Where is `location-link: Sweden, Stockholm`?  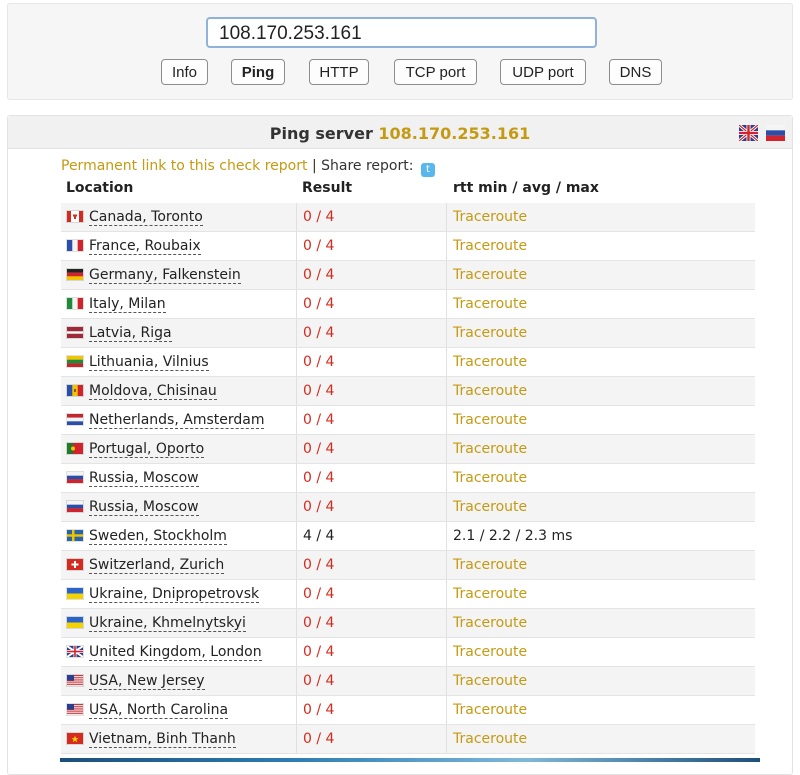
location-link: Sweden, Stockholm is located at coordinates (158, 536).